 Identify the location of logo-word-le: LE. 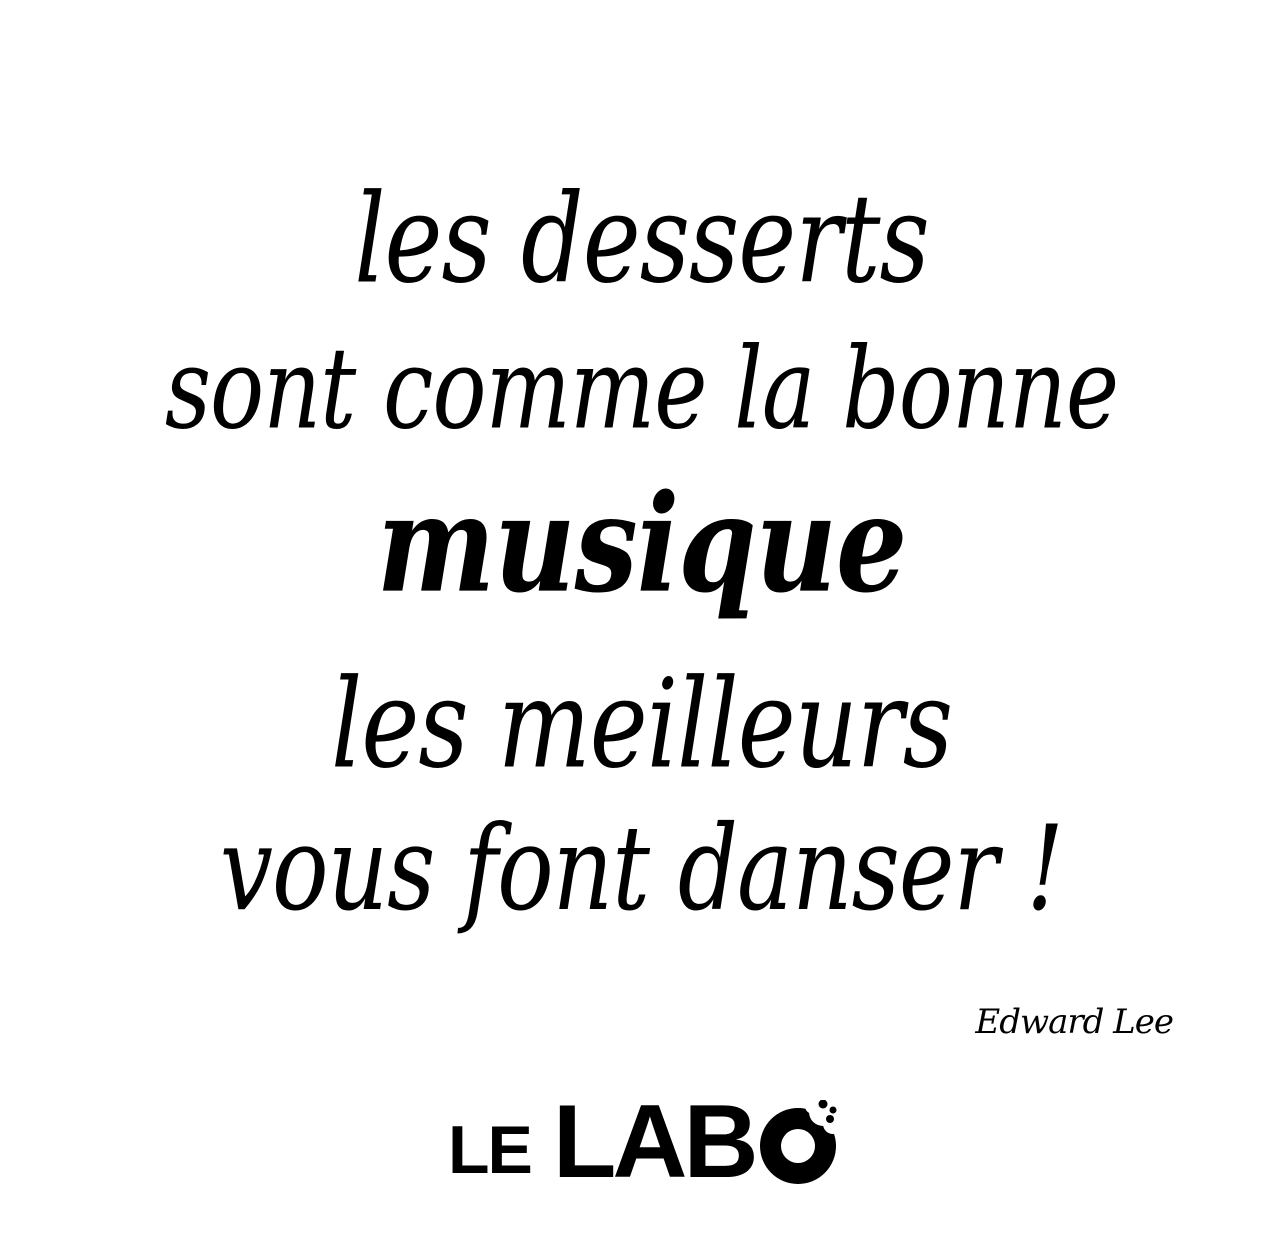
(490, 1150).